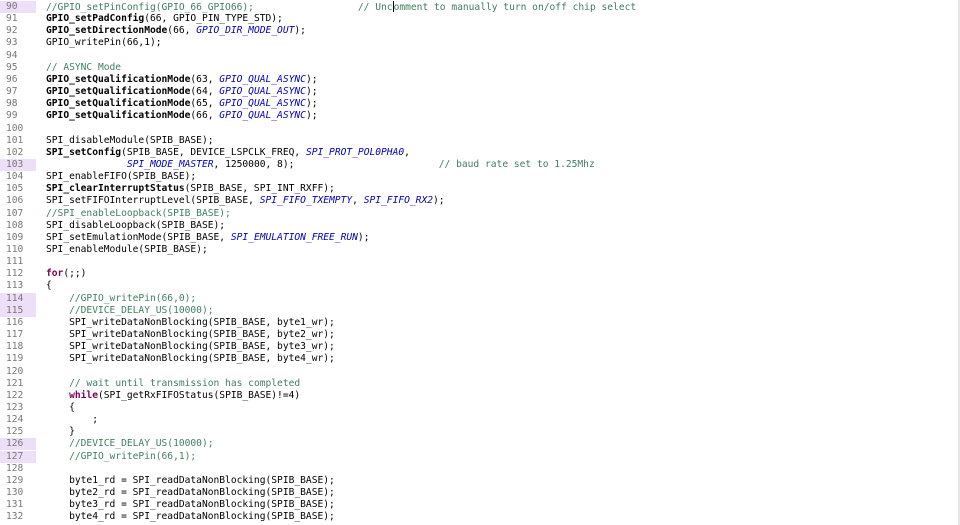 The height and width of the screenshot is (525, 960). I want to click on comment-token: //DEVICE_DELAY_US(10000);, so click(141, 444).